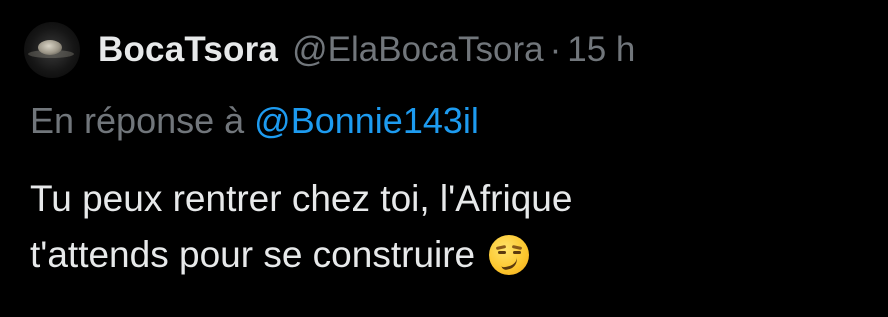  Describe the element at coordinates (509, 255) in the screenshot. I see `smirking-face-emoji-icon` at that location.